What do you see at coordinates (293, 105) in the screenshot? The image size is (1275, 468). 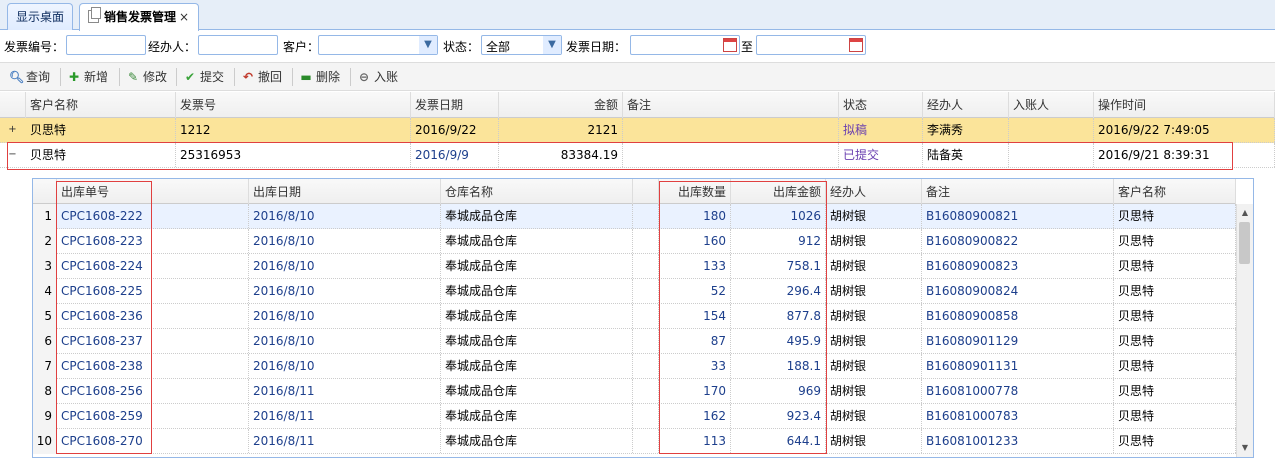 I see `header-invoice-no: 发票号` at bounding box center [293, 105].